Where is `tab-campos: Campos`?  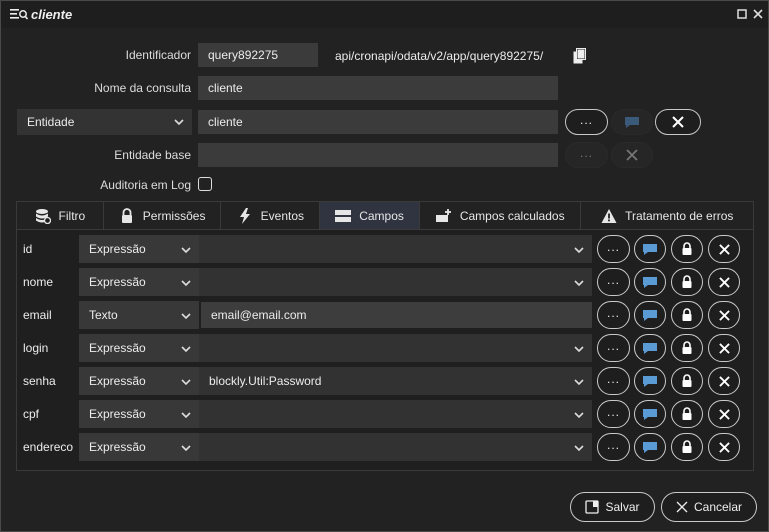
tab-campos: Campos is located at coordinates (370, 216).